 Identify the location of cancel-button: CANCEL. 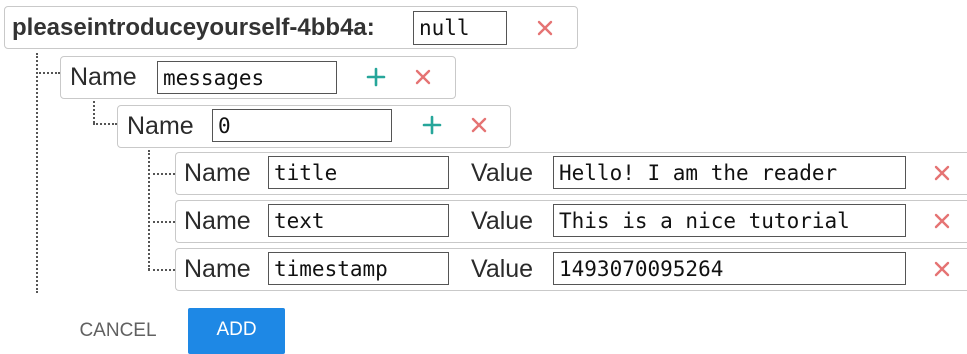
(118, 331).